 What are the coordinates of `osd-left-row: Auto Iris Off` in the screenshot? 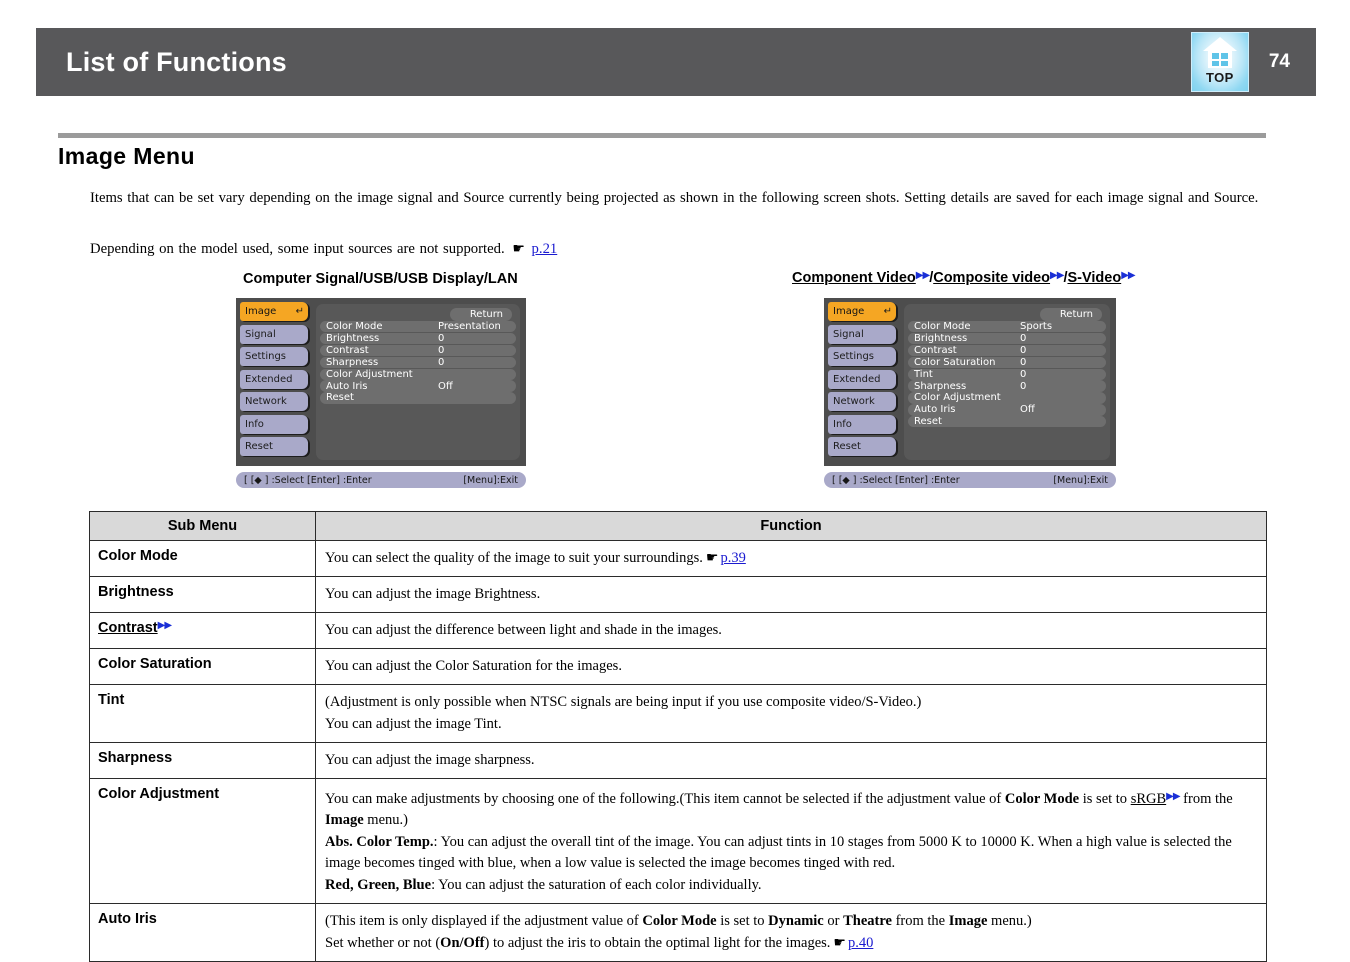 It's located at (418, 386).